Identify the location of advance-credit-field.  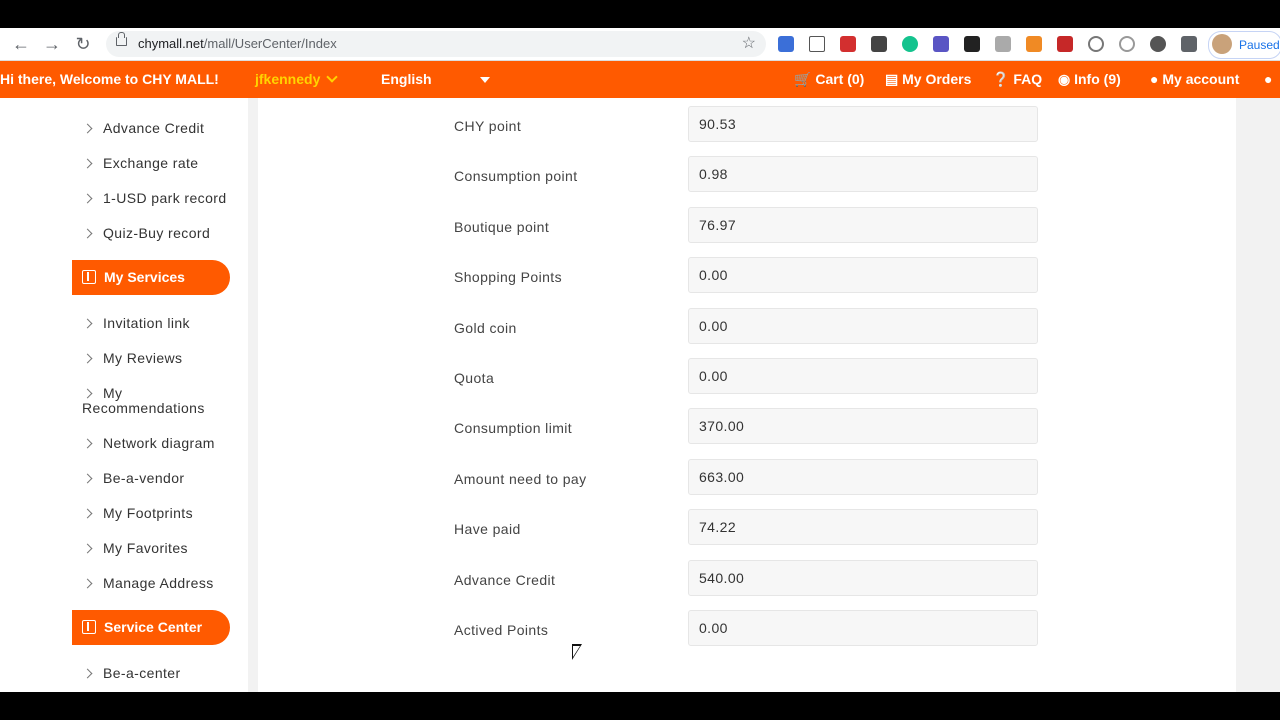
(863, 578).